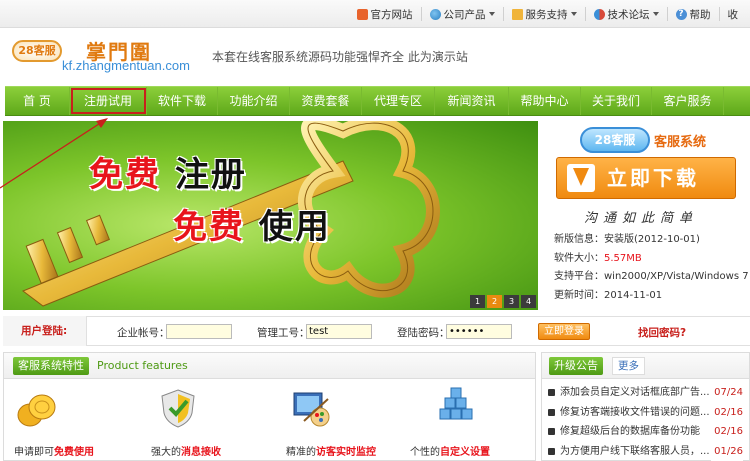 Image resolution: width=750 pixels, height=461 pixels. What do you see at coordinates (579, 239) in the screenshot?
I see `info-label: 新版信息：` at bounding box center [579, 239].